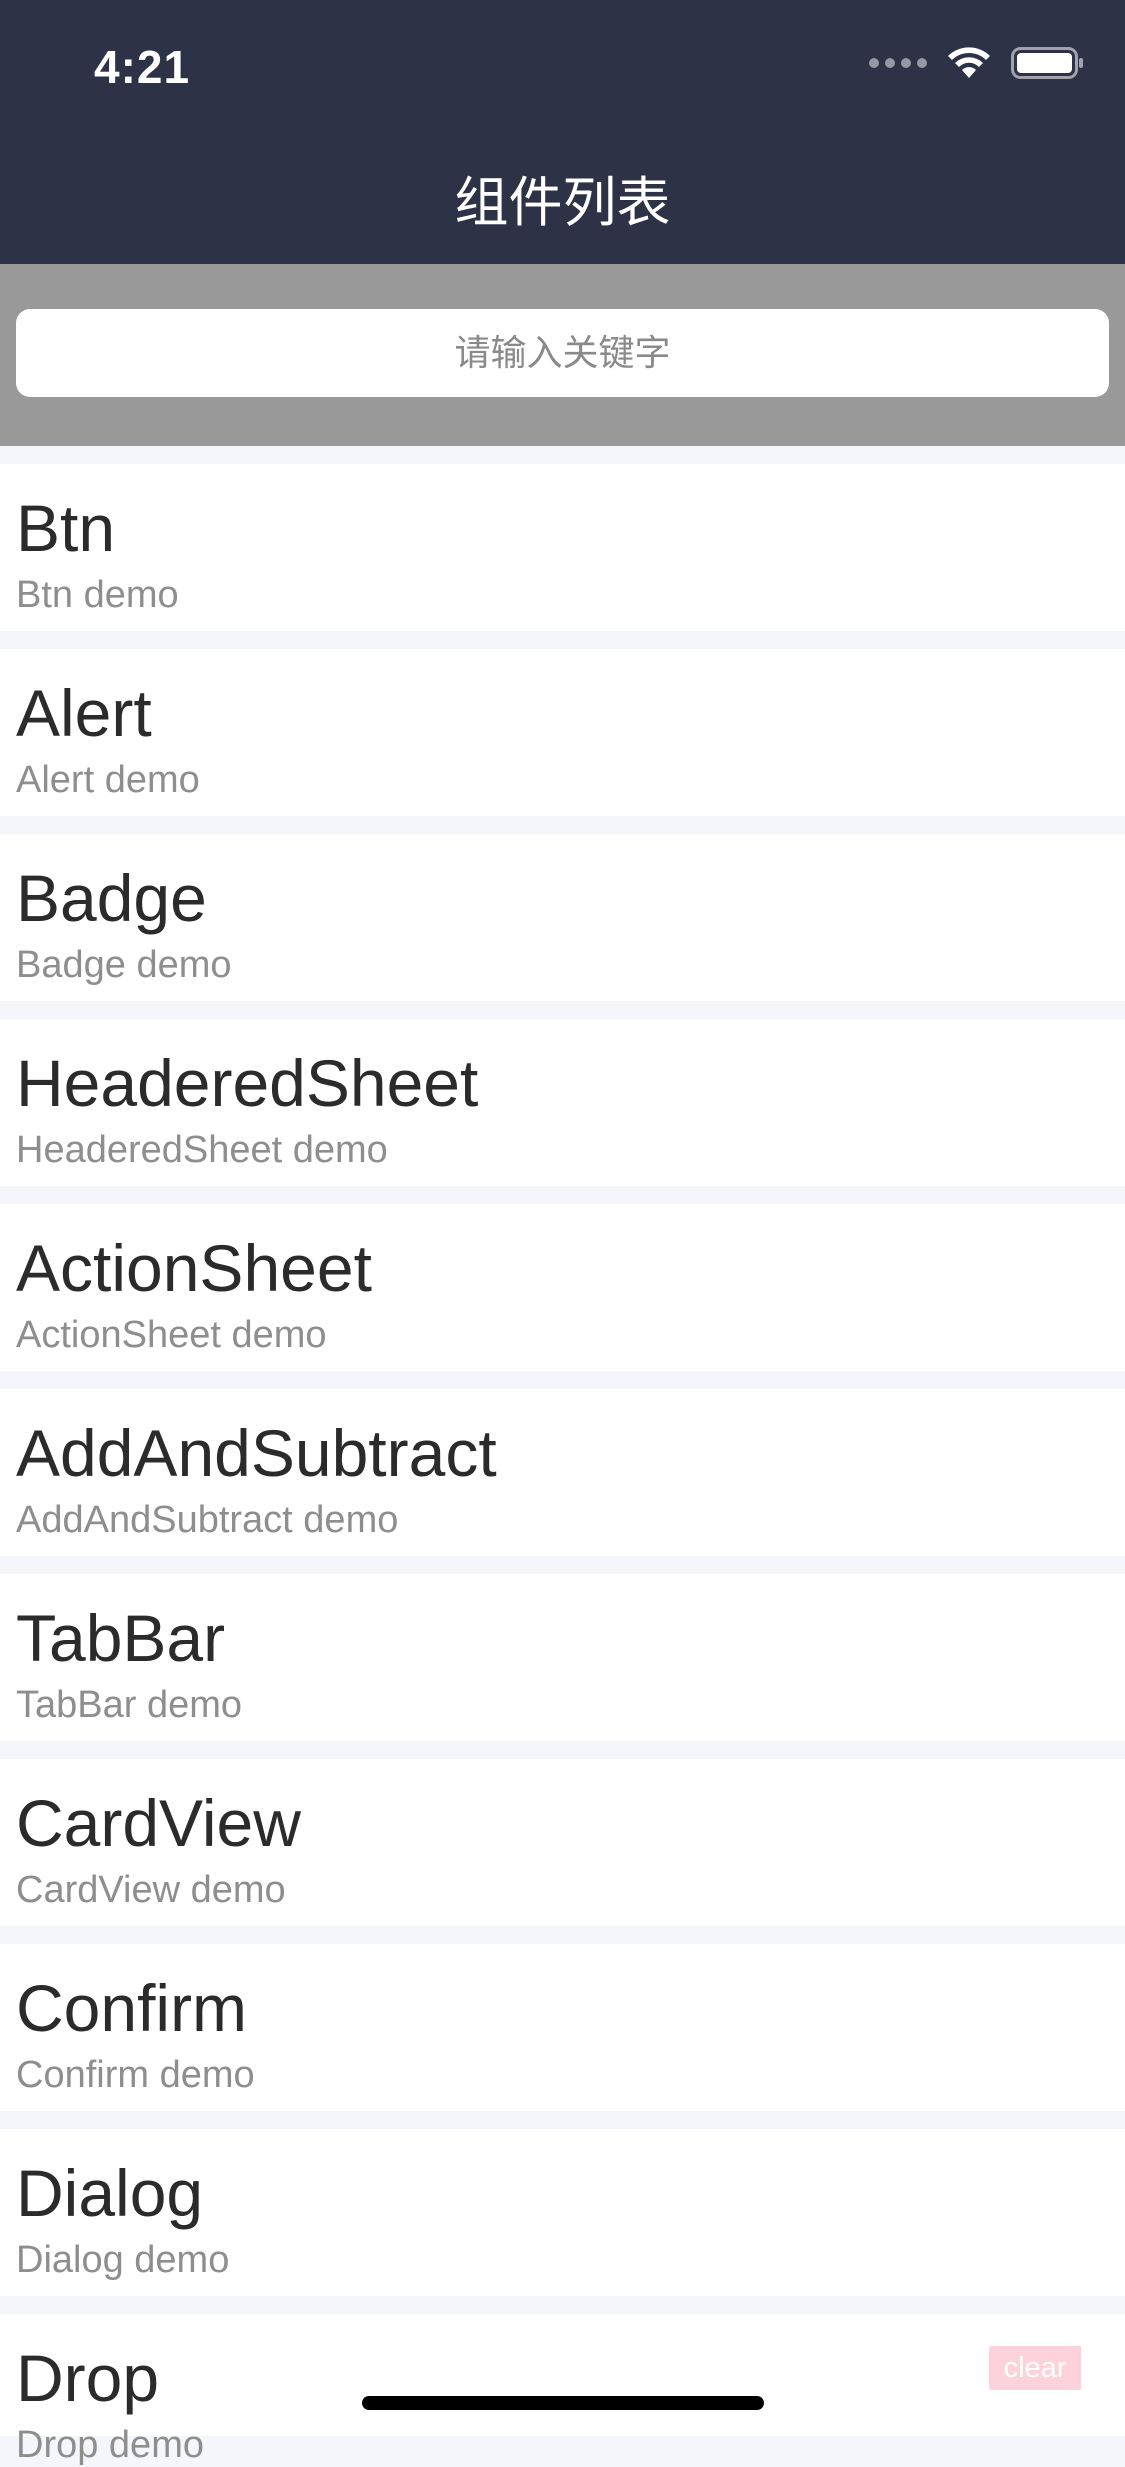 The width and height of the screenshot is (1125, 2467). Describe the element at coordinates (1047, 63) in the screenshot. I see `battery-icon` at that location.